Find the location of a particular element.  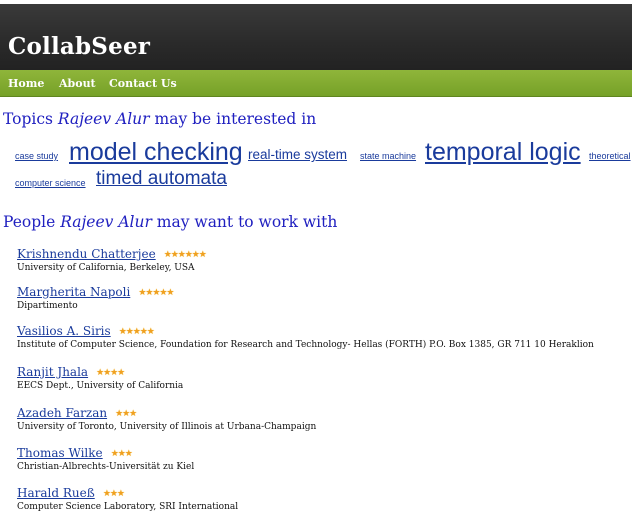

person-name-link: Ranjit Jhala is located at coordinates (52, 372).